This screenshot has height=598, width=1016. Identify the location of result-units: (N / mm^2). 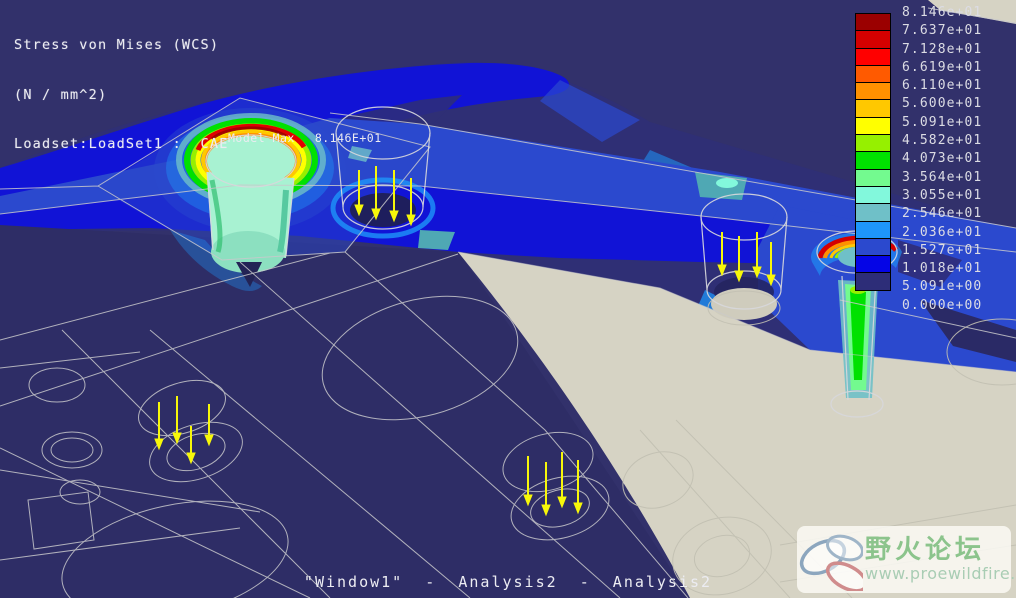
(61, 94).